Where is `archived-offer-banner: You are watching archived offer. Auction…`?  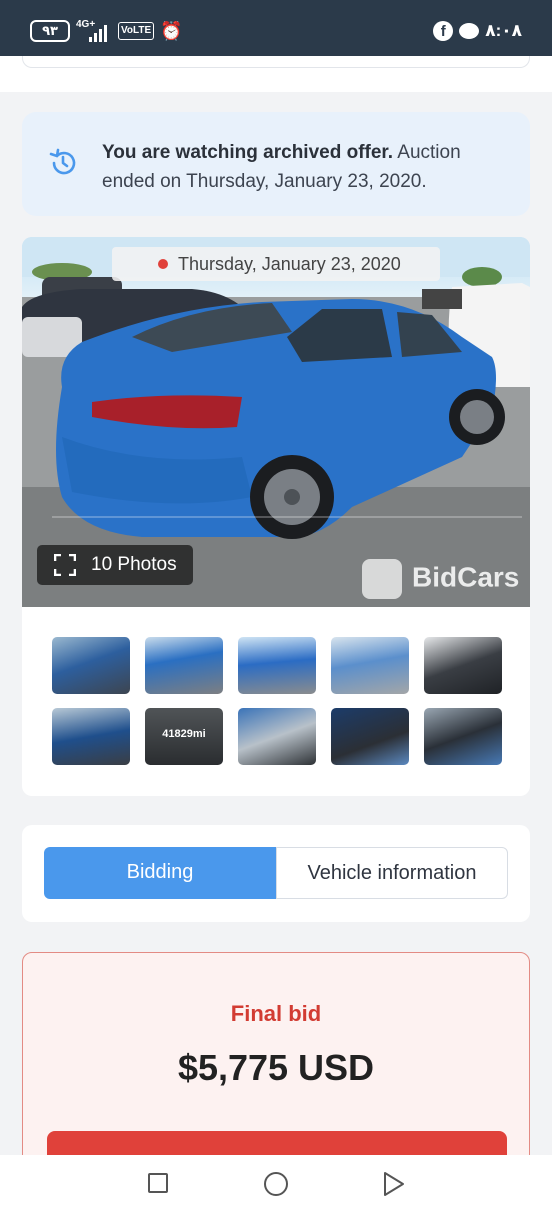 archived-offer-banner: You are watching archived offer. Auction… is located at coordinates (276, 164).